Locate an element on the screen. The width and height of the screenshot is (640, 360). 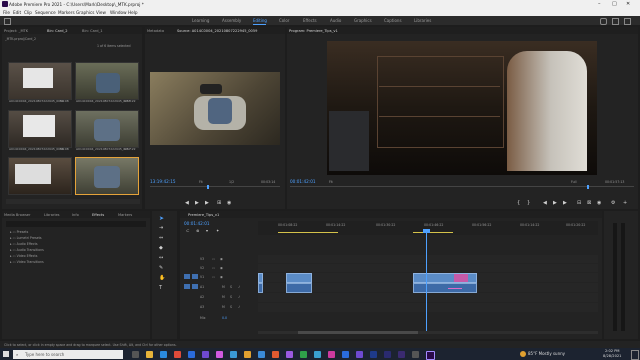
ripple-edit-tool-icon: ⇔ is located at coordinates (161, 238).